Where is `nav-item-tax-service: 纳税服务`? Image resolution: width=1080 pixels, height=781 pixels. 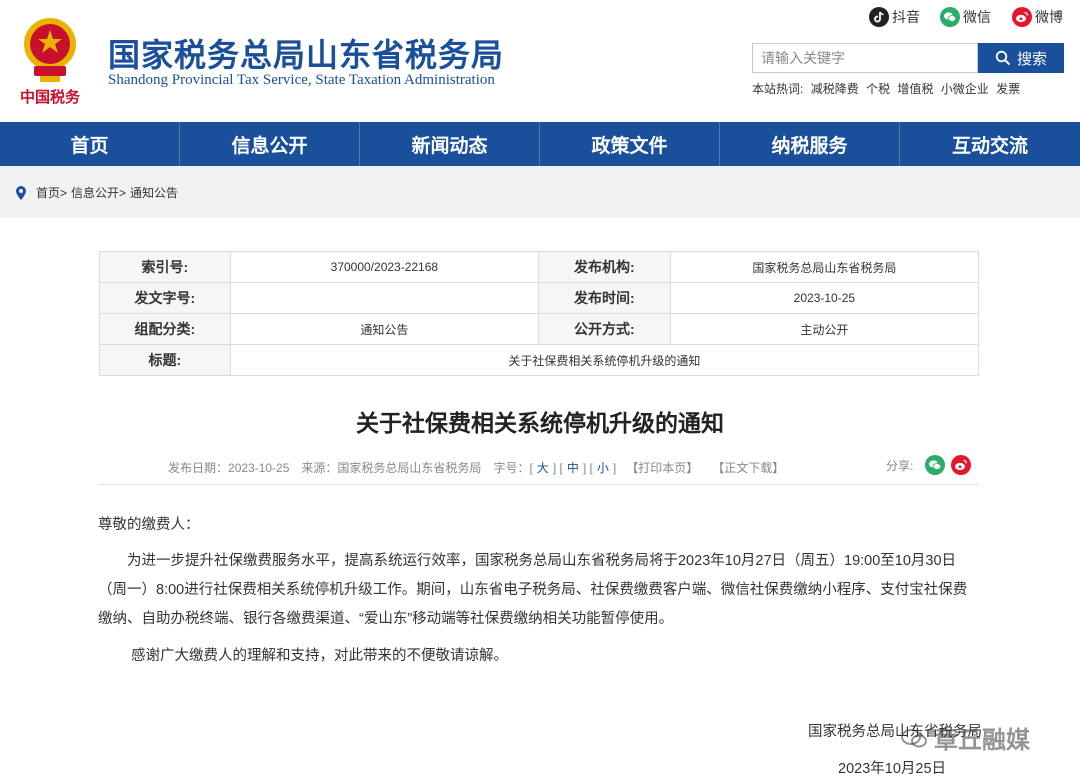 nav-item-tax-service: 纳税服务 is located at coordinates (810, 144).